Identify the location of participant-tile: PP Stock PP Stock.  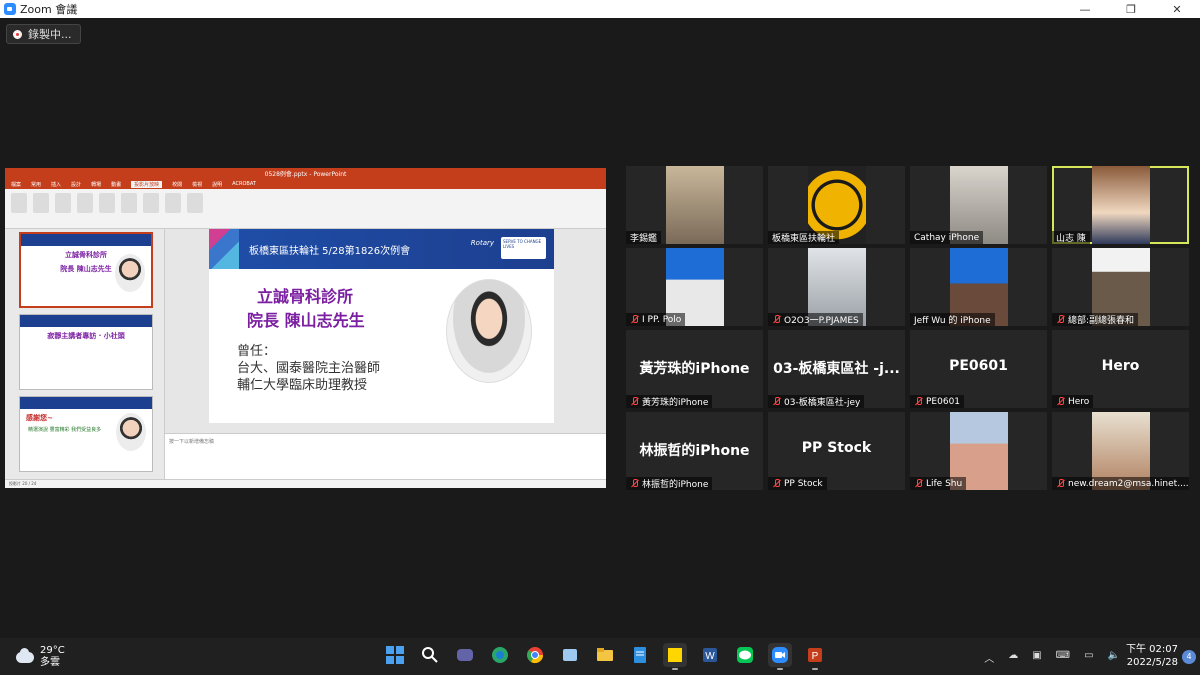
(836, 451).